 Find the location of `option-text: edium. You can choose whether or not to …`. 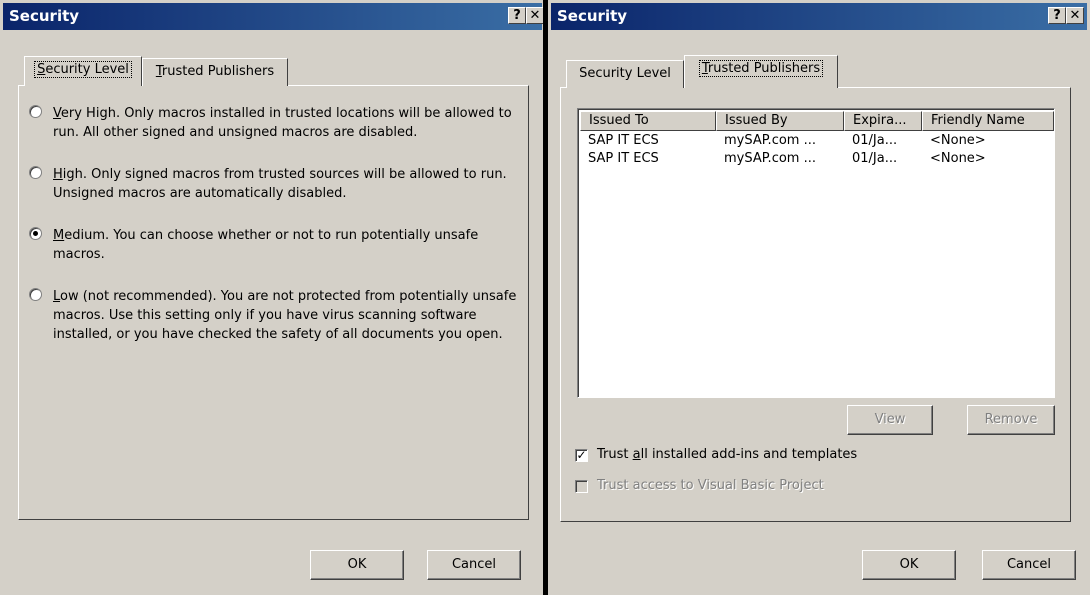

option-text: edium. You can choose whether or not to … is located at coordinates (266, 245).